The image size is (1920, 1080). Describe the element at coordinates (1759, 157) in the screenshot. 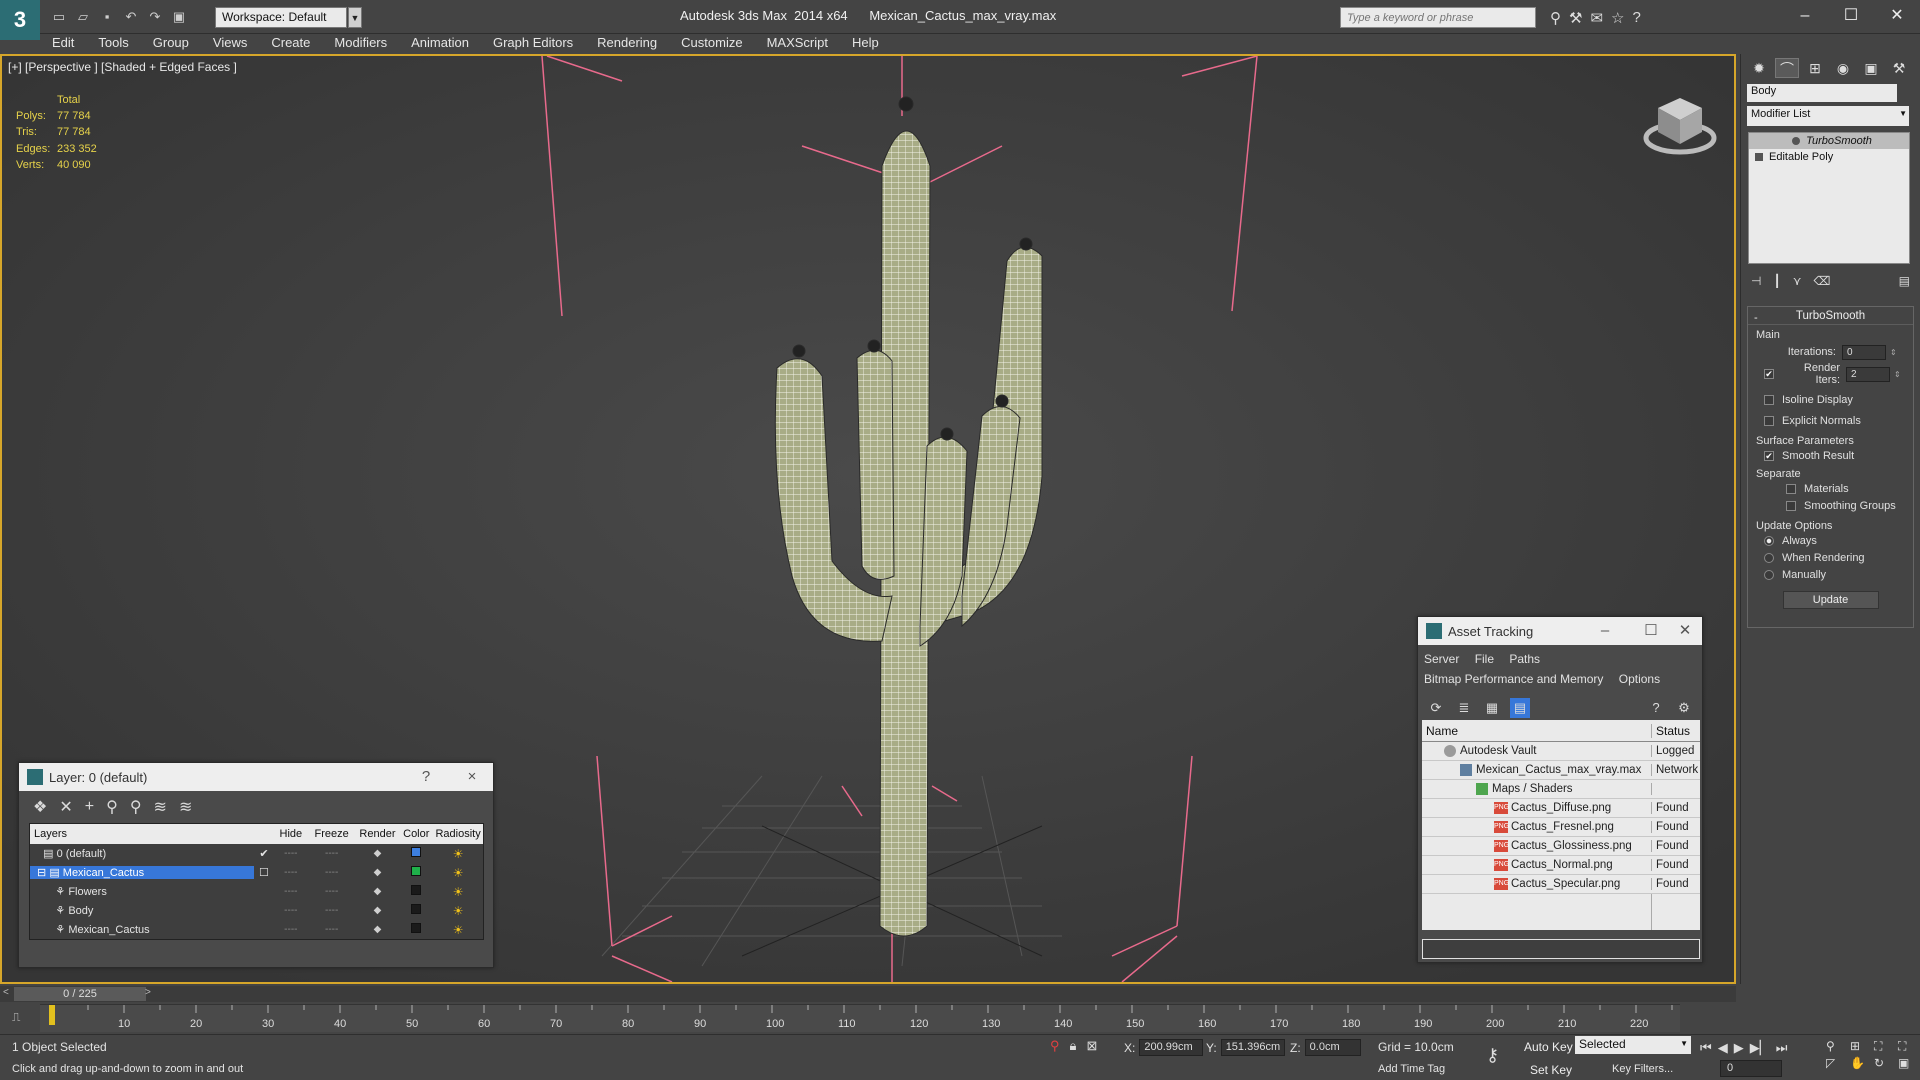

I see `expand-icon` at that location.